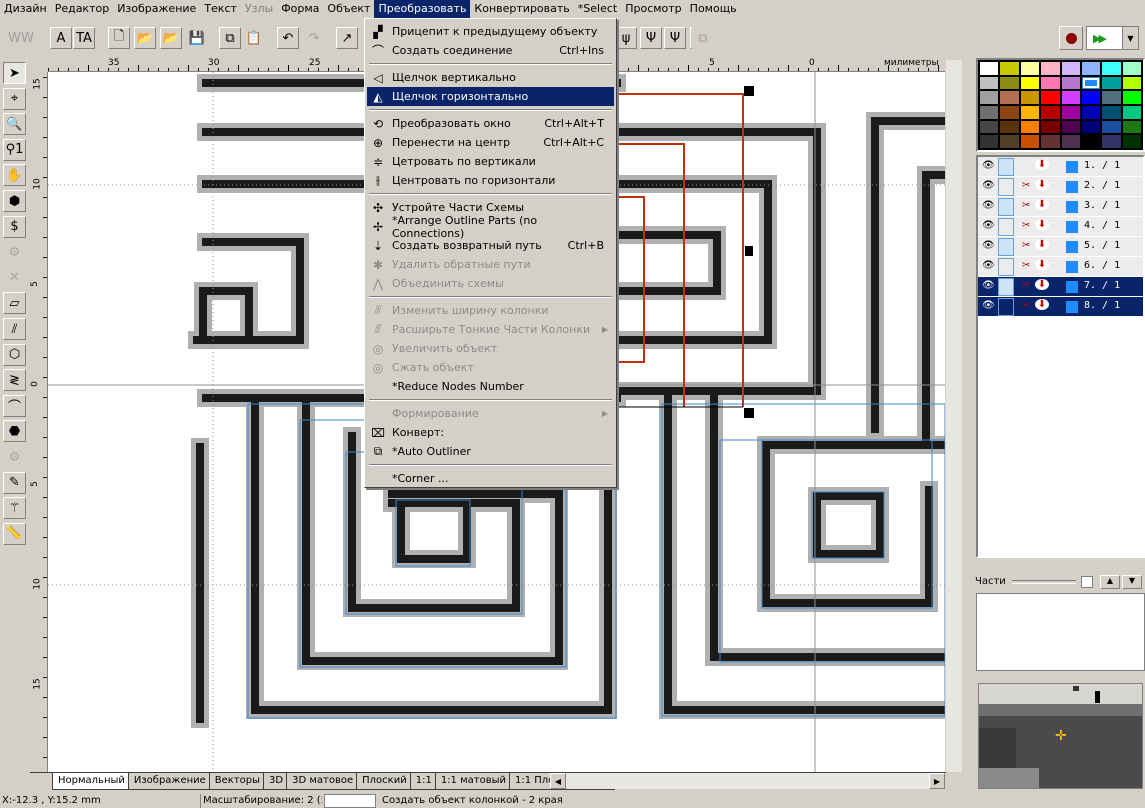 This screenshot has height=808, width=1145. I want to click on menu-item-4: ◭ Щелчок горизонтально, so click(490, 96).